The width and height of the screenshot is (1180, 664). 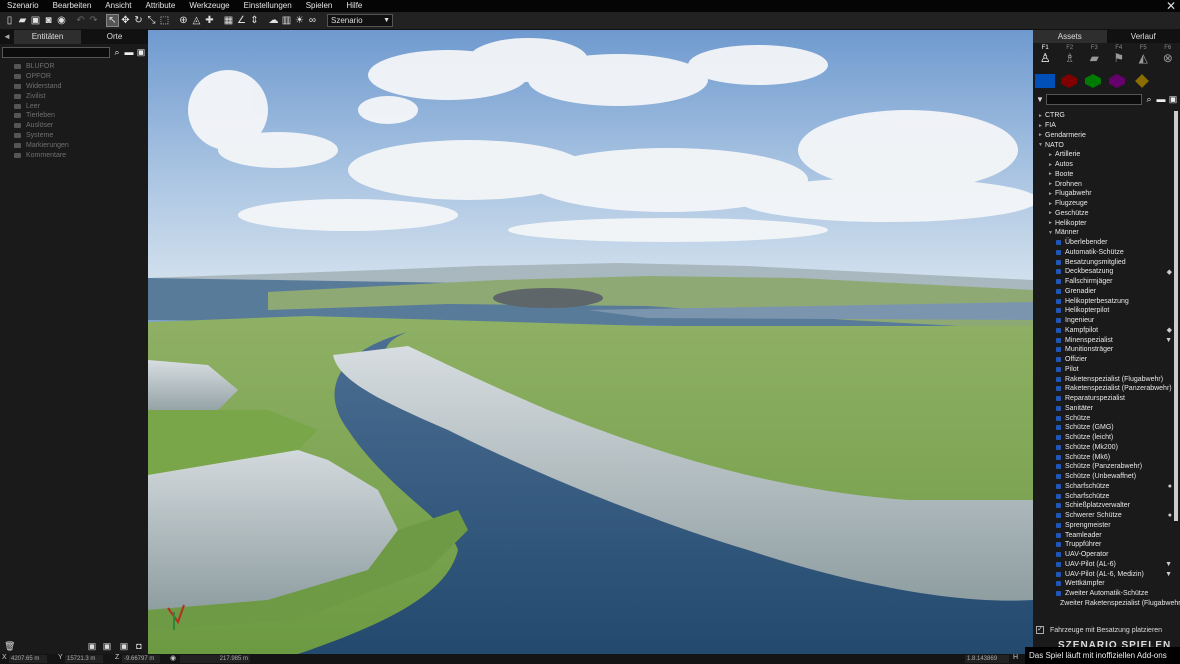 I want to click on category-f6: F6 ⊗, so click(x=1168, y=58).